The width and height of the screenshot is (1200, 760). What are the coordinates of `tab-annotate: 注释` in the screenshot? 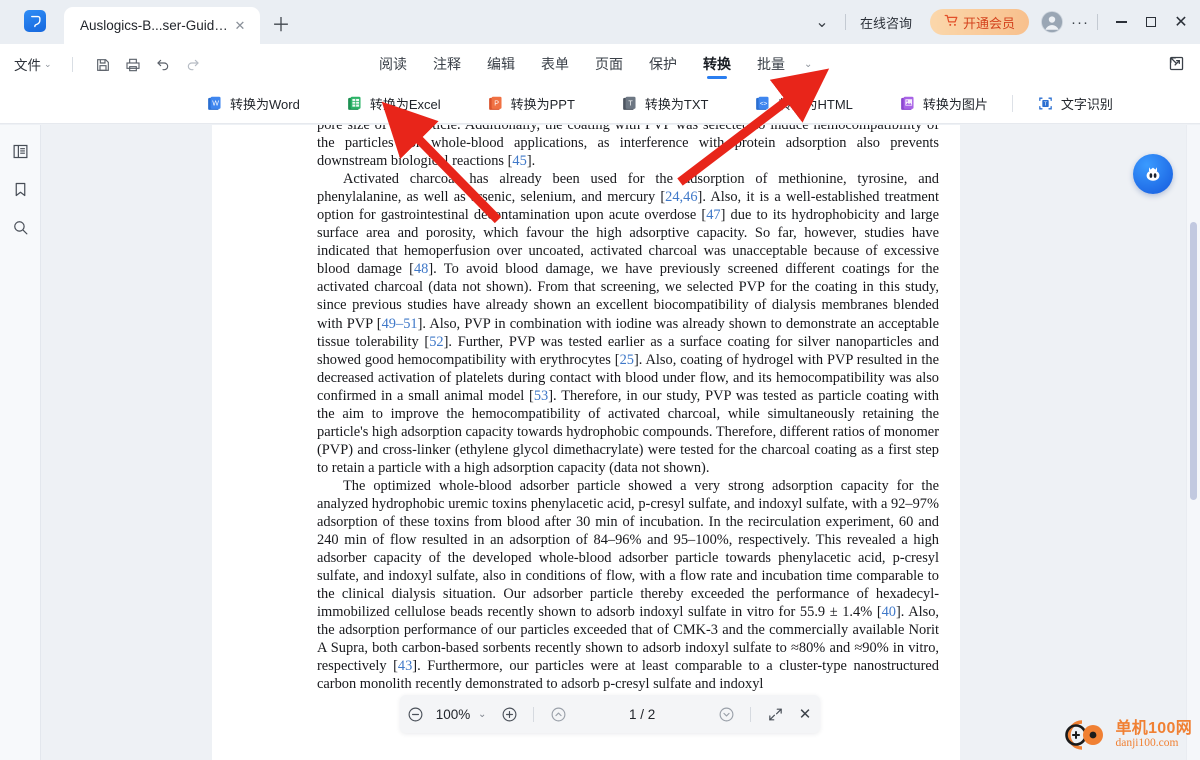 It's located at (447, 64).